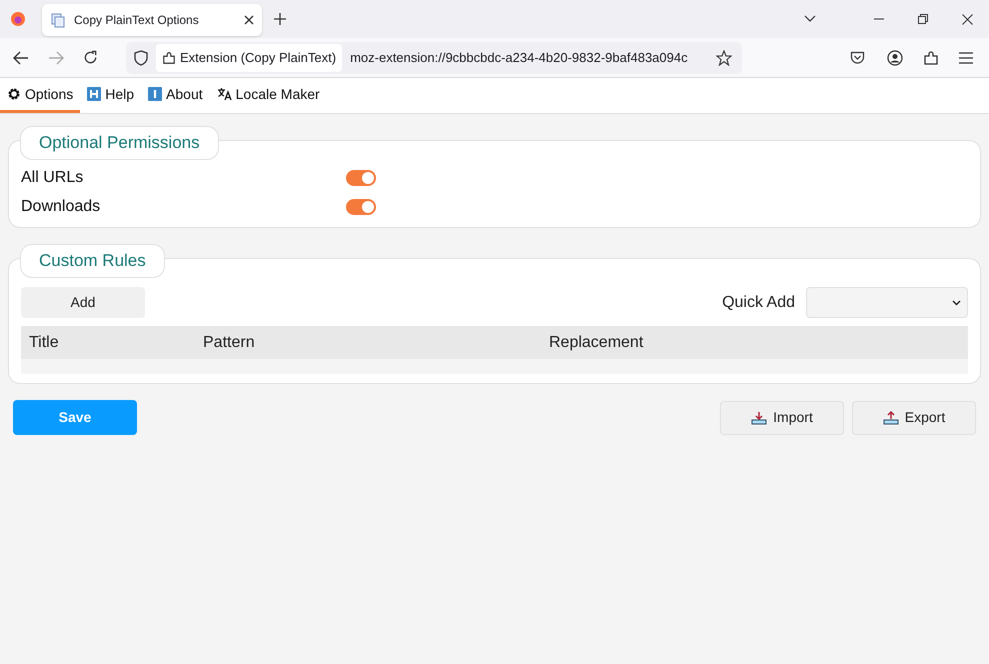  I want to click on account-icon, so click(895, 58).